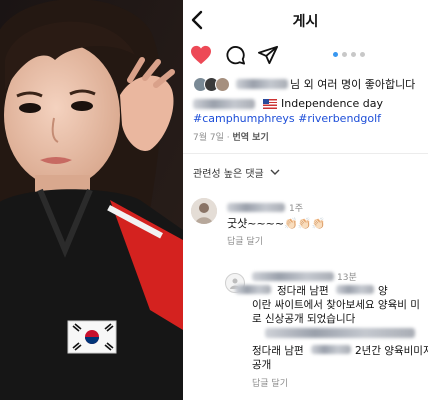  What do you see at coordinates (287, 118) in the screenshot?
I see `post-hashtags: #camphumphreys #riverbendgolf` at bounding box center [287, 118].